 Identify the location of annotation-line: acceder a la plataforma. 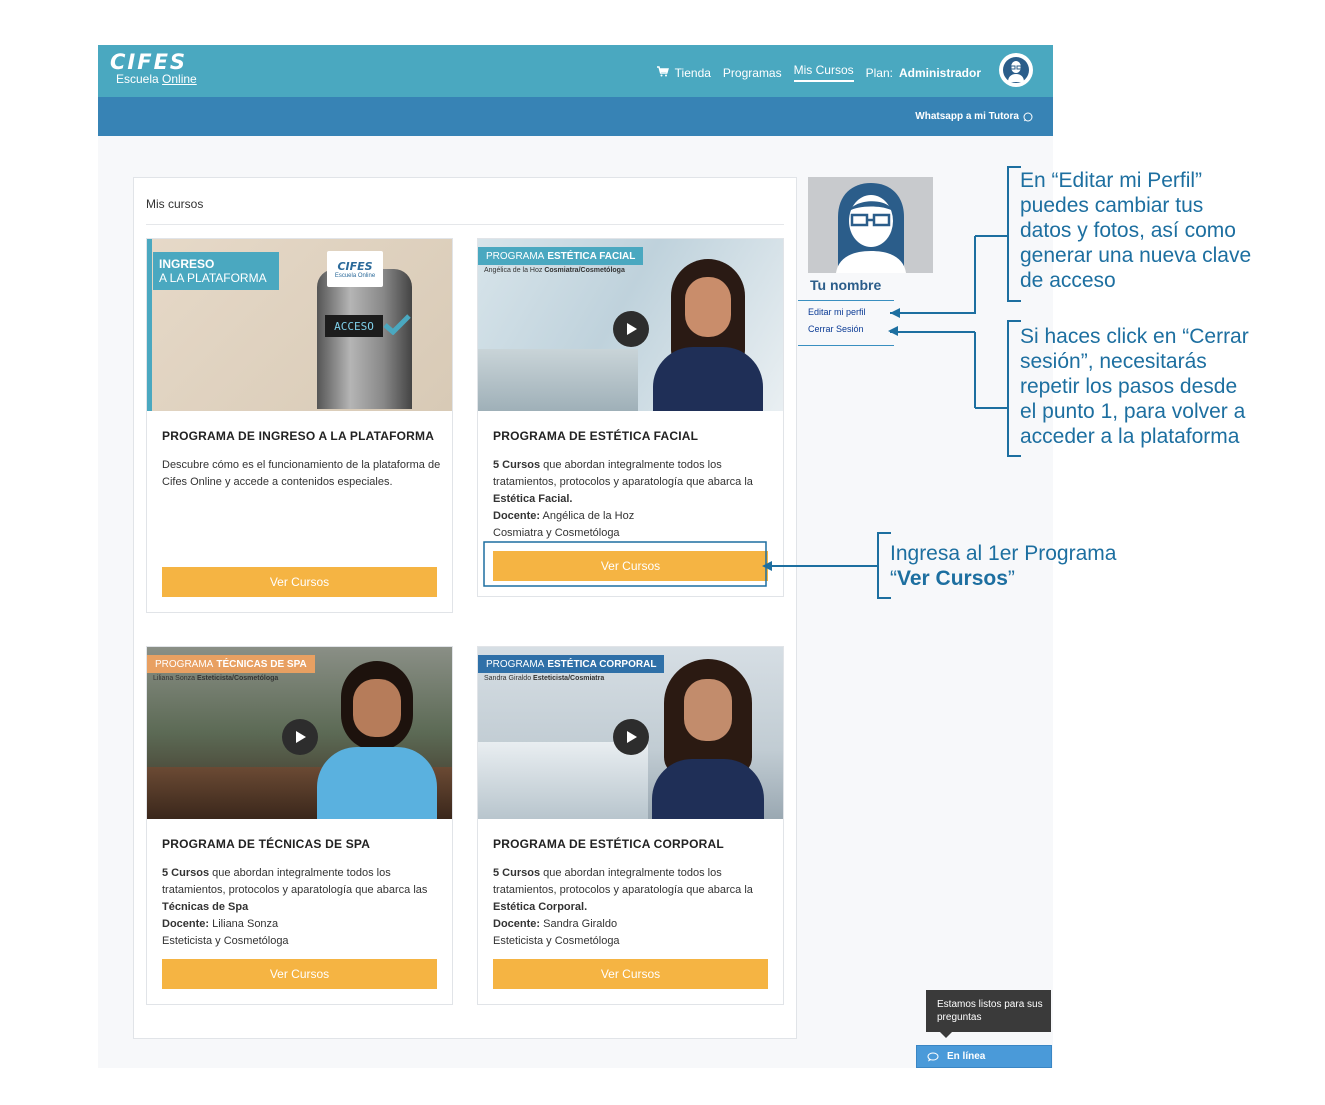
(1130, 436).